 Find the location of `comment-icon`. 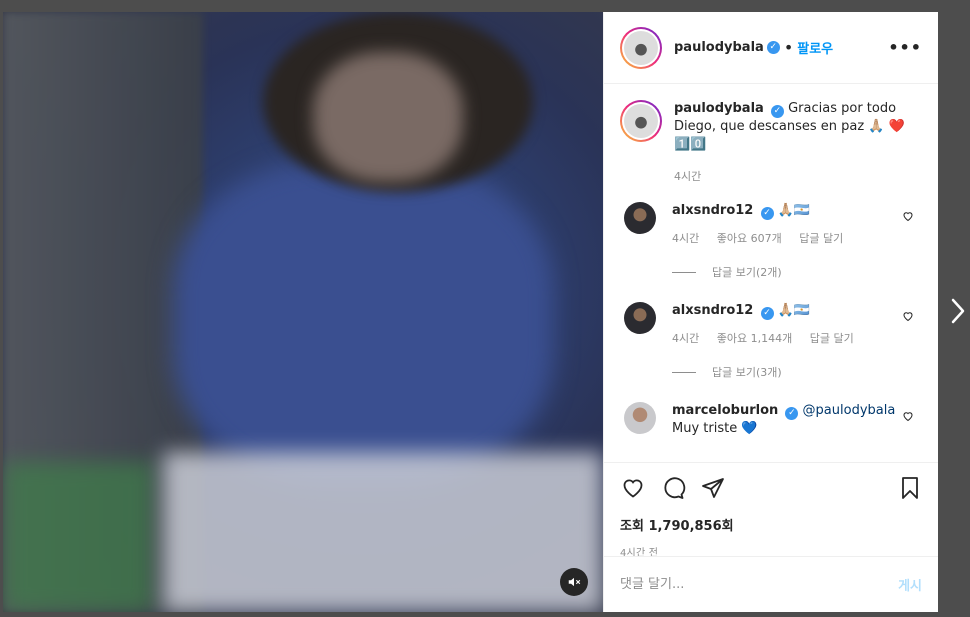

comment-icon is located at coordinates (675, 488).